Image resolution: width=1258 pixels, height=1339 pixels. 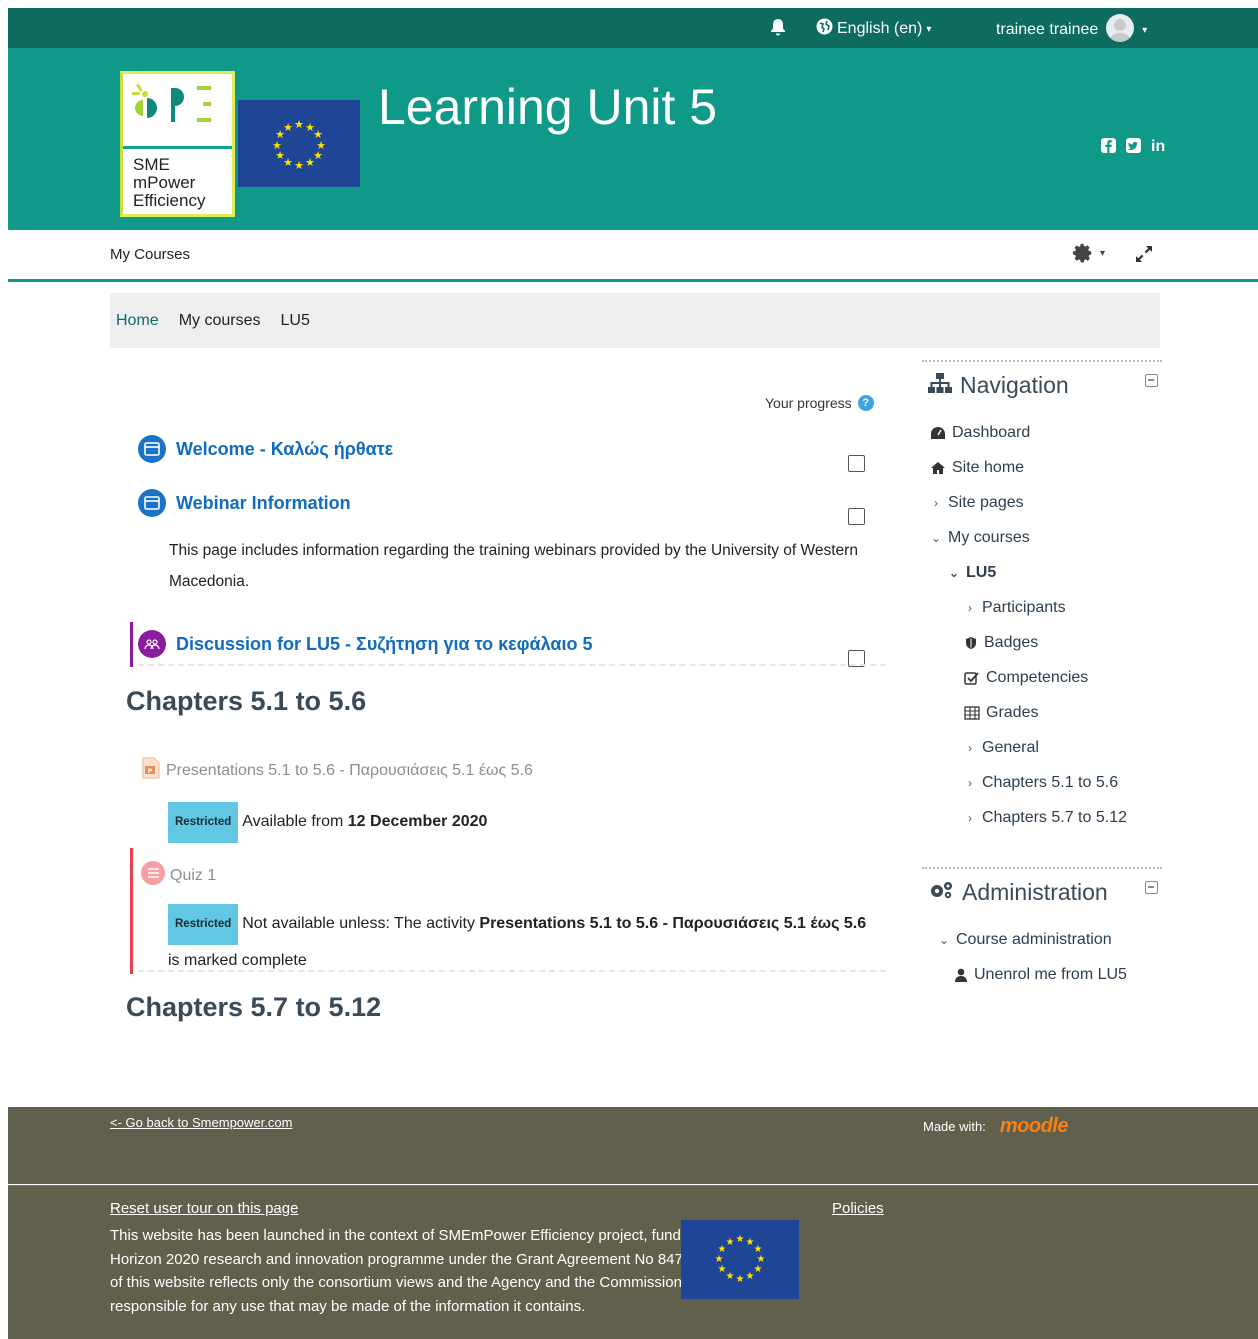 What do you see at coordinates (858, 1208) in the screenshot?
I see `policies-link: Policies` at bounding box center [858, 1208].